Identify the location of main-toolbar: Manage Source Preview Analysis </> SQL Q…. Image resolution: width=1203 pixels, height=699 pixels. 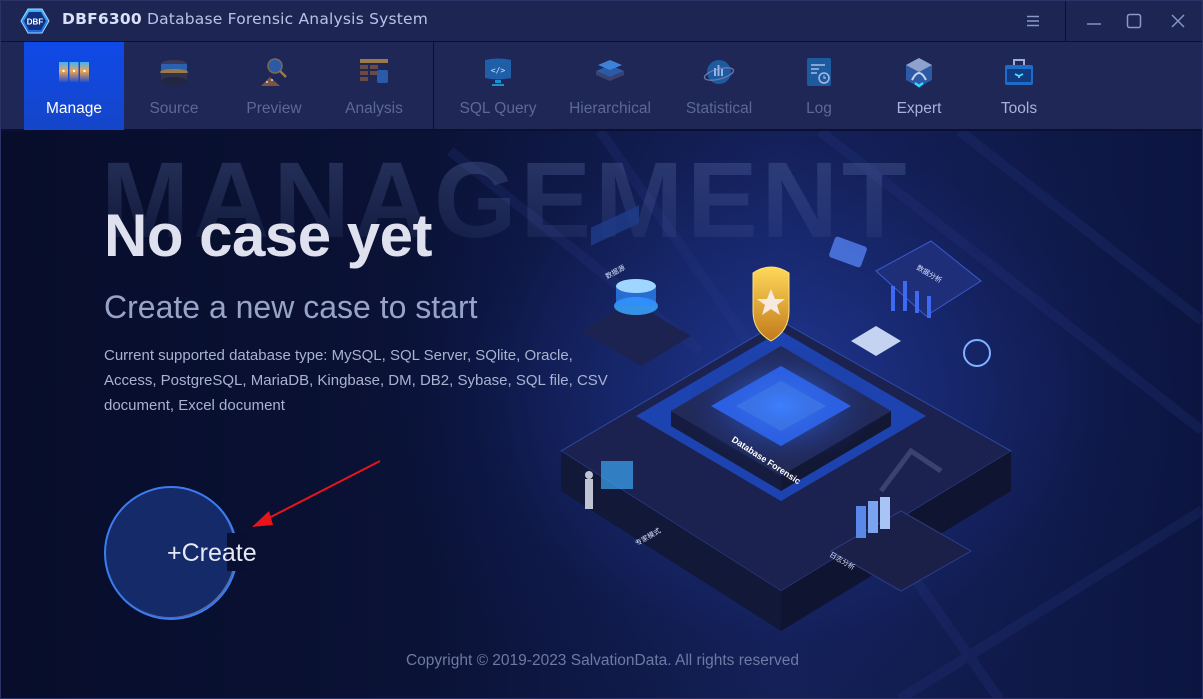
(601, 86).